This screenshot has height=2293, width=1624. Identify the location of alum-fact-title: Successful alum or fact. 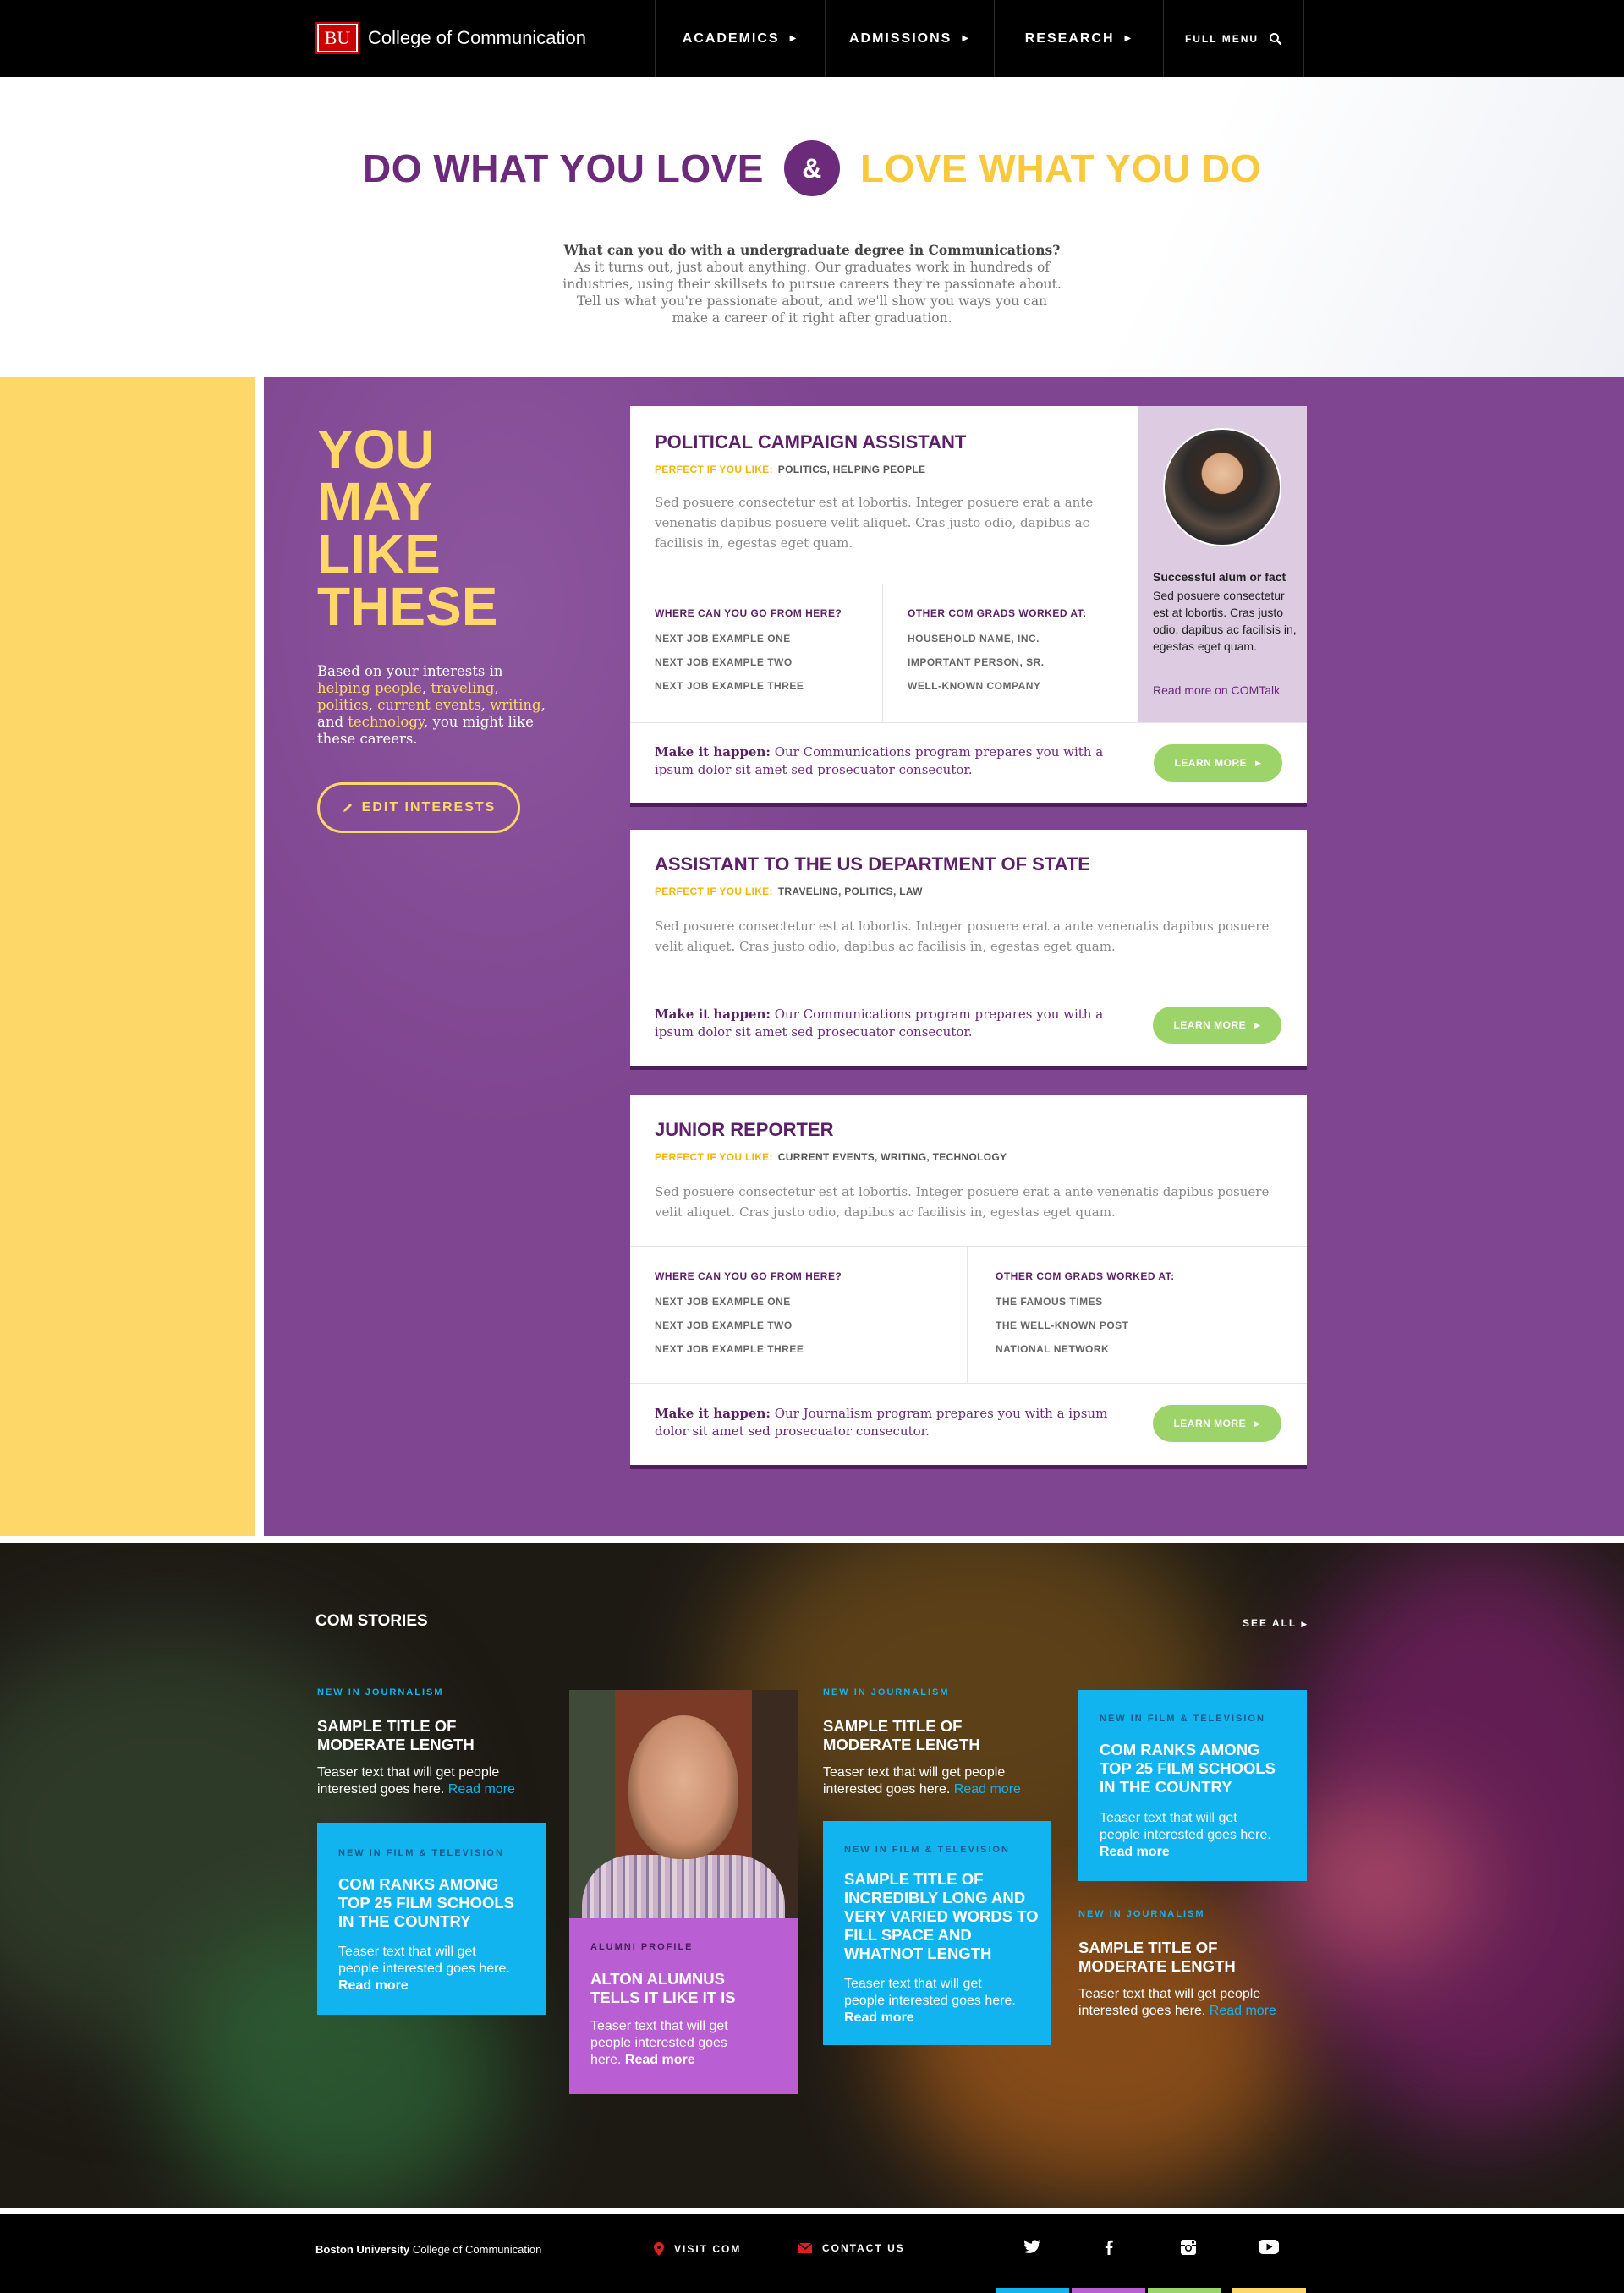
(1220, 577).